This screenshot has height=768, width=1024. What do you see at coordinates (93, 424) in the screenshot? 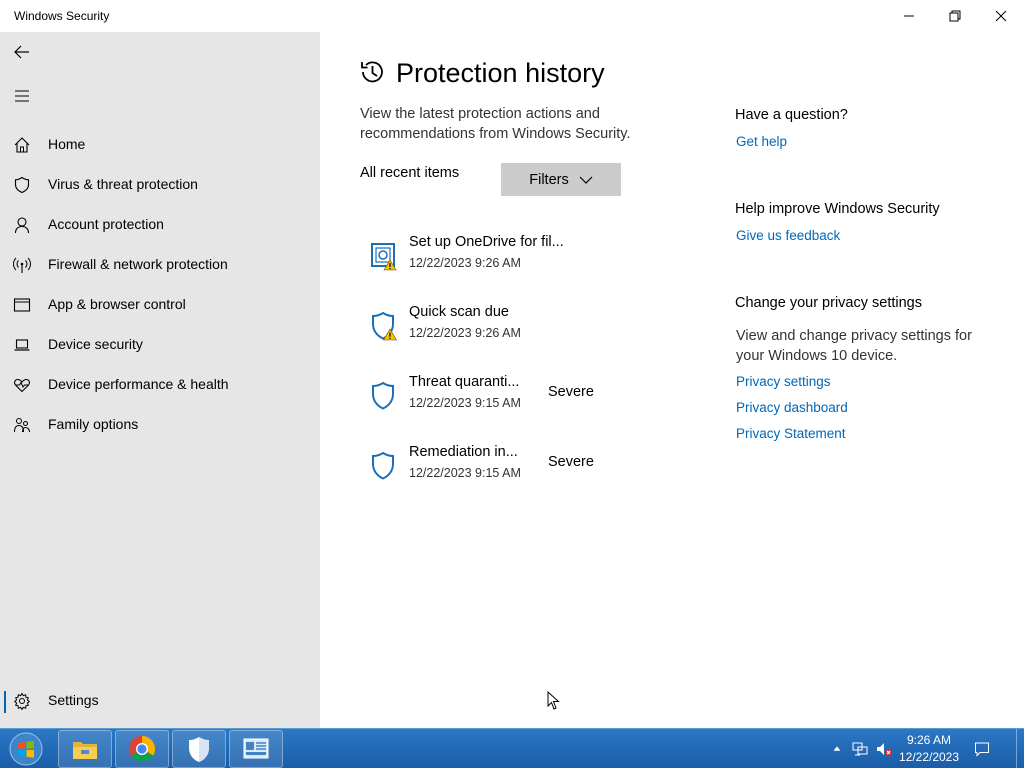
I see `sidebar-item-label: Family options` at bounding box center [93, 424].